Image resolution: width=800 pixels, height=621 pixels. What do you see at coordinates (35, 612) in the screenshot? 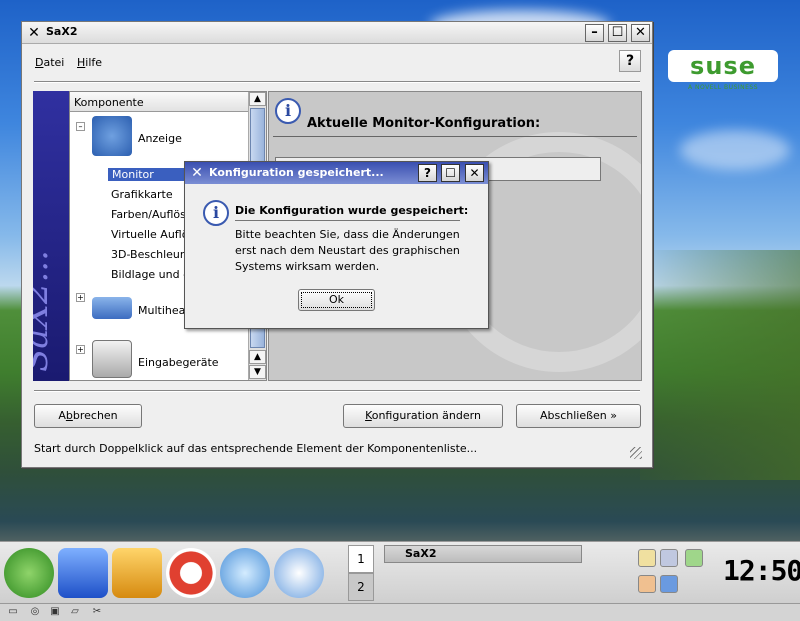
I see `search-icon: ◎` at bounding box center [35, 612].